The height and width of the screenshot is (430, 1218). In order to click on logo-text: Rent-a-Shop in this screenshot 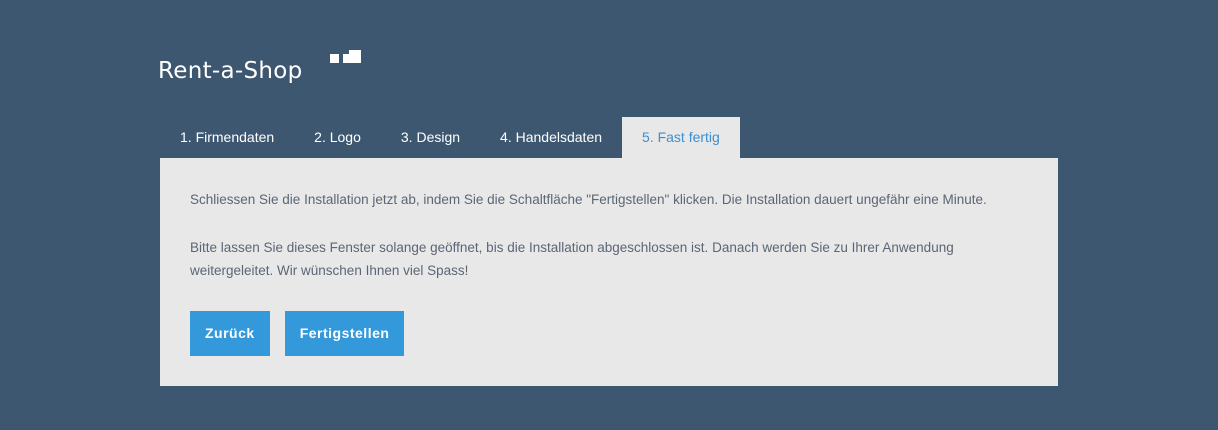, I will do `click(230, 71)`.